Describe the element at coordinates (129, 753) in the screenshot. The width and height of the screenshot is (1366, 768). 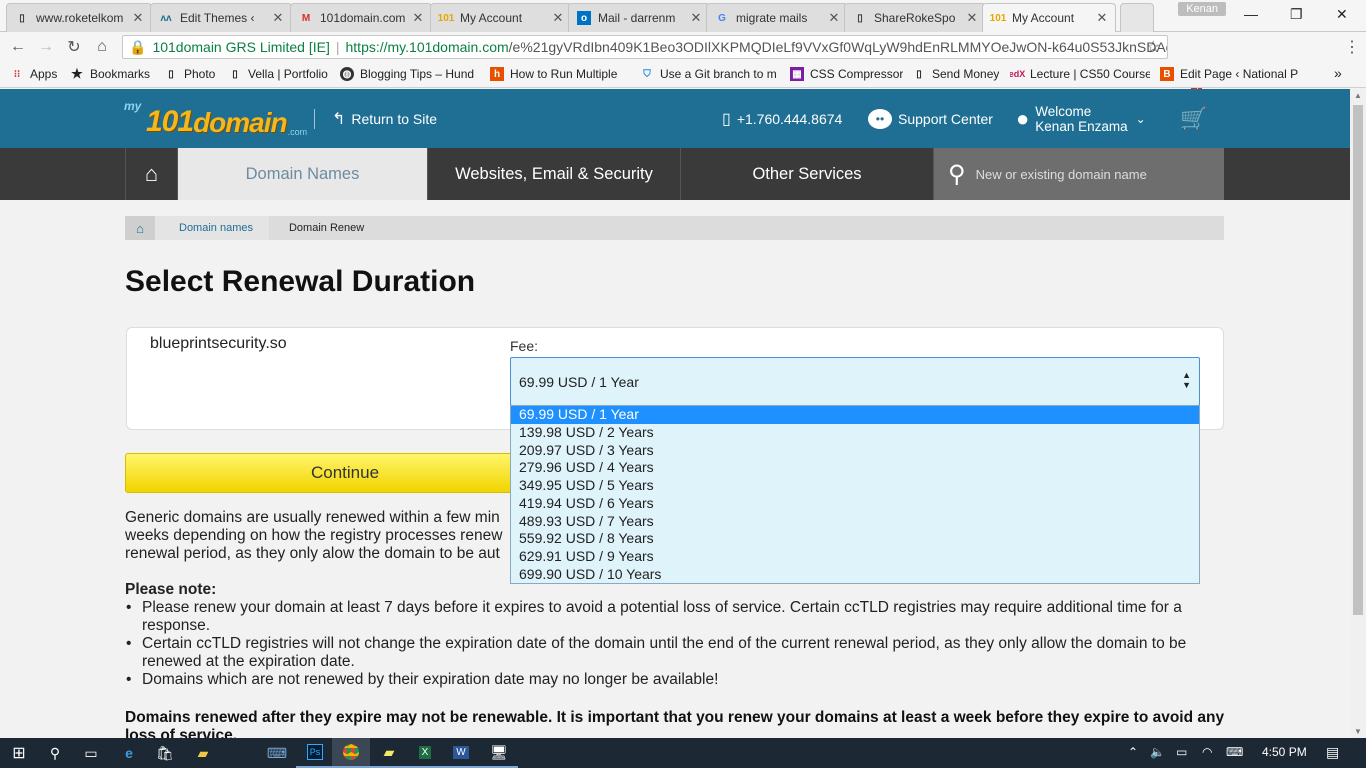
I see `edge-icon: e` at that location.